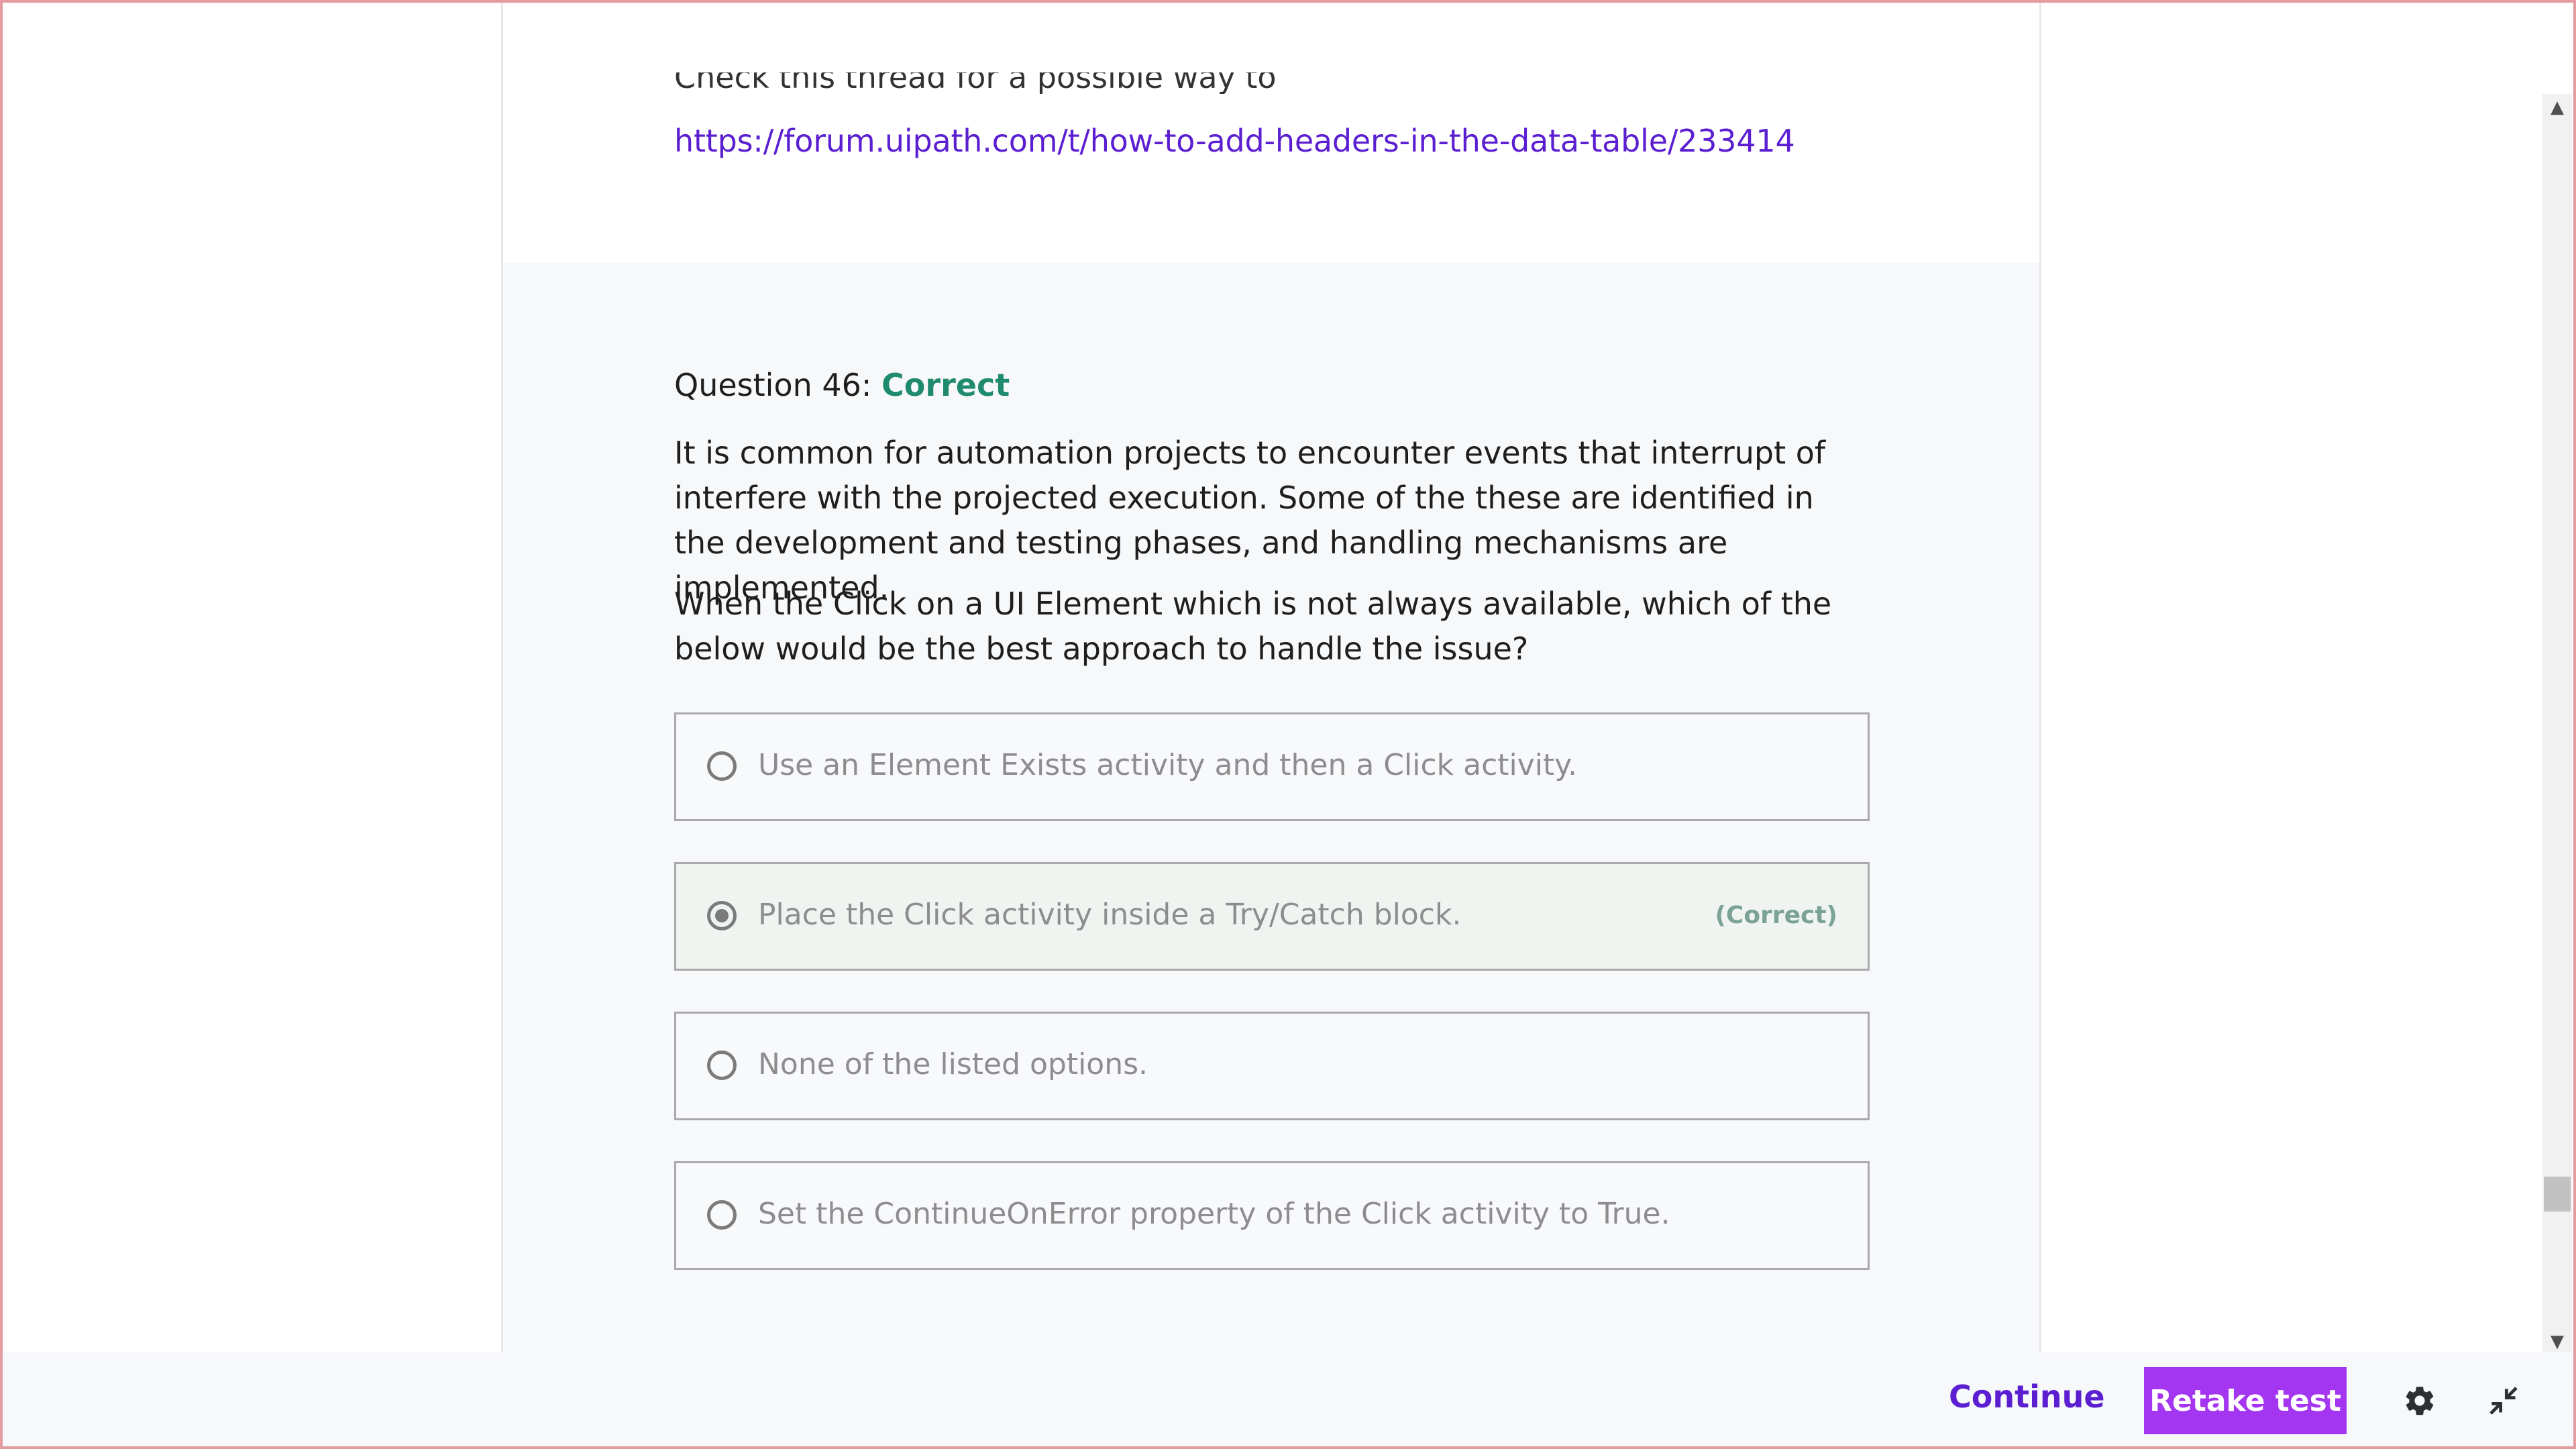 This screenshot has height=1449, width=2576. What do you see at coordinates (2557, 1341) in the screenshot?
I see `triangle-down-icon: ▼` at bounding box center [2557, 1341].